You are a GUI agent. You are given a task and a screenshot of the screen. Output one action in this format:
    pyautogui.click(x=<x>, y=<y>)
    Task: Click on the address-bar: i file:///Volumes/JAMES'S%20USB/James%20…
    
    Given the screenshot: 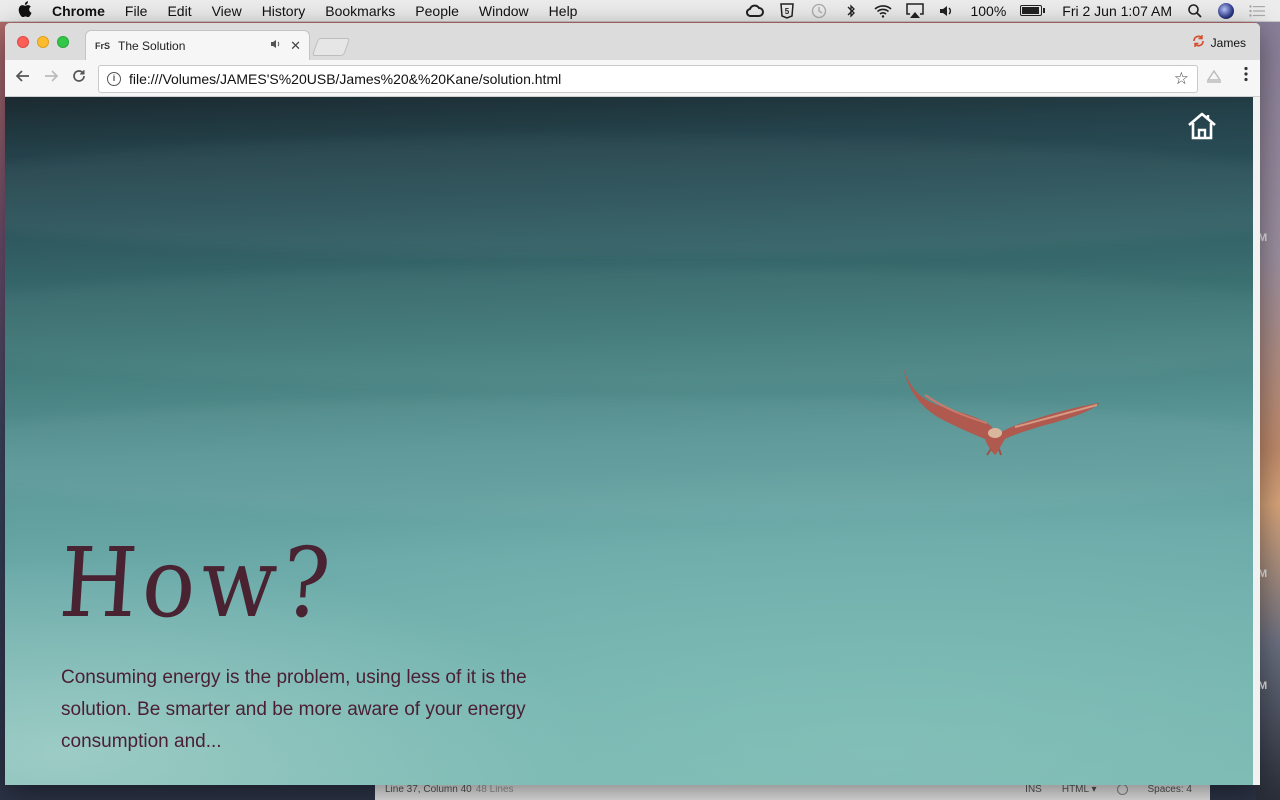 What is the action you would take?
    pyautogui.click(x=648, y=79)
    